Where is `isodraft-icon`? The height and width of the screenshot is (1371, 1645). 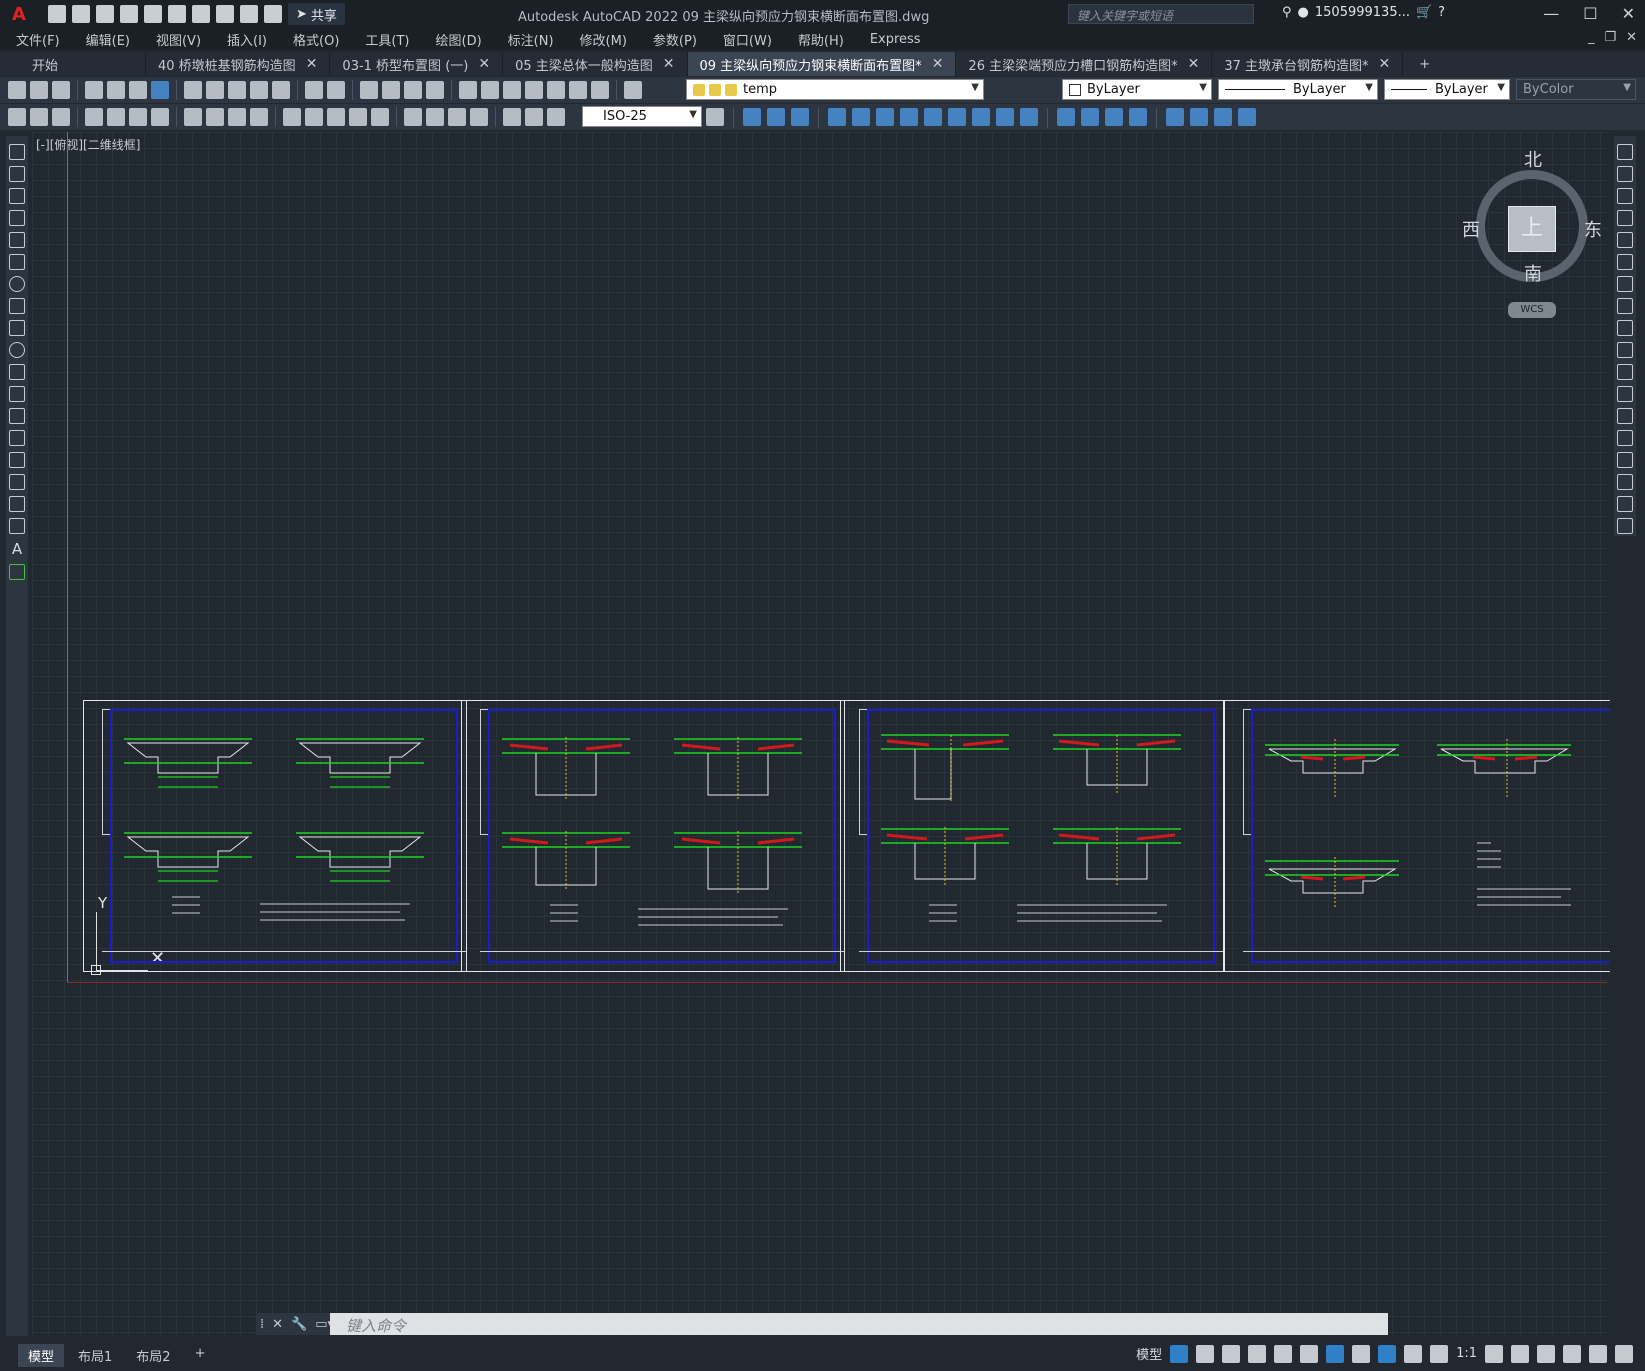 isodraft-icon is located at coordinates (1283, 1353).